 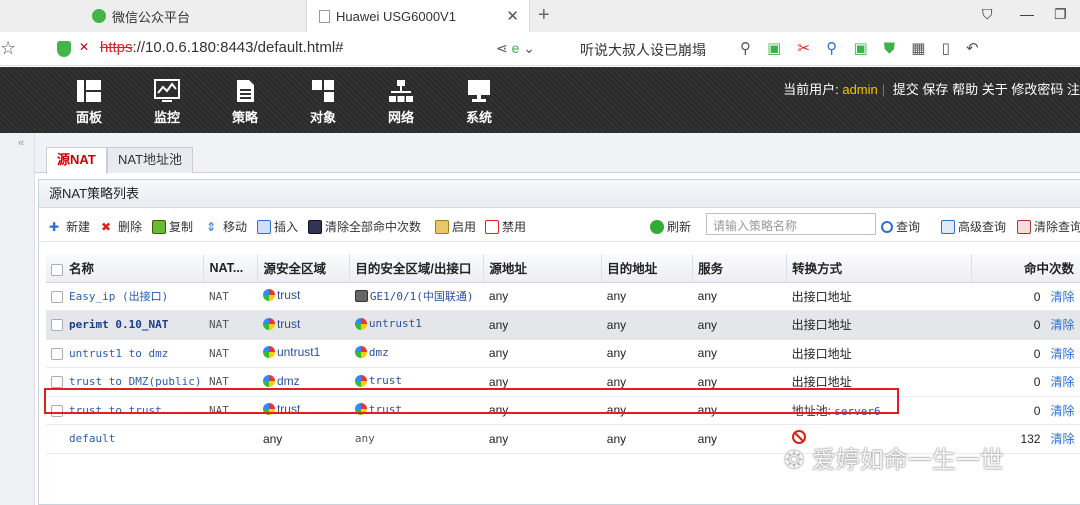 What do you see at coordinates (418, 16) in the screenshot?
I see `browser-tab-huawei: Huawei USG6000V1 ✕` at bounding box center [418, 16].